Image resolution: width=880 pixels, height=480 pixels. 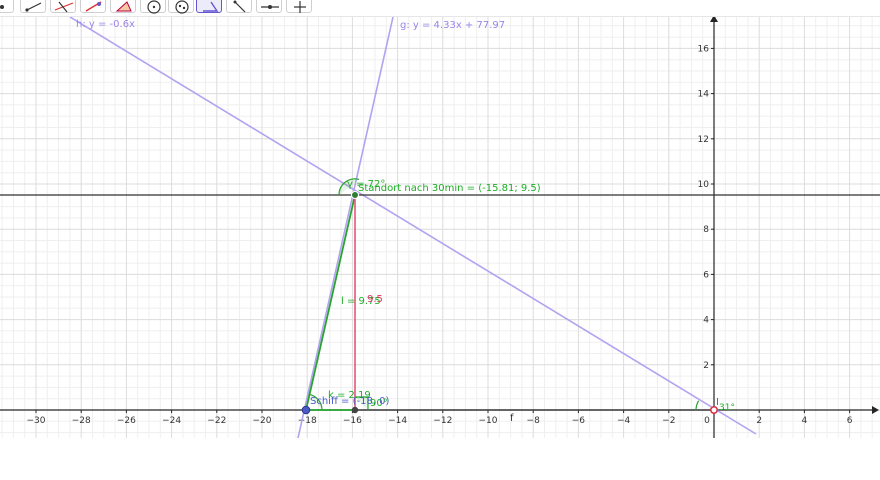 What do you see at coordinates (442, 421) in the screenshot?
I see `x-tick-label: −12` at bounding box center [442, 421].